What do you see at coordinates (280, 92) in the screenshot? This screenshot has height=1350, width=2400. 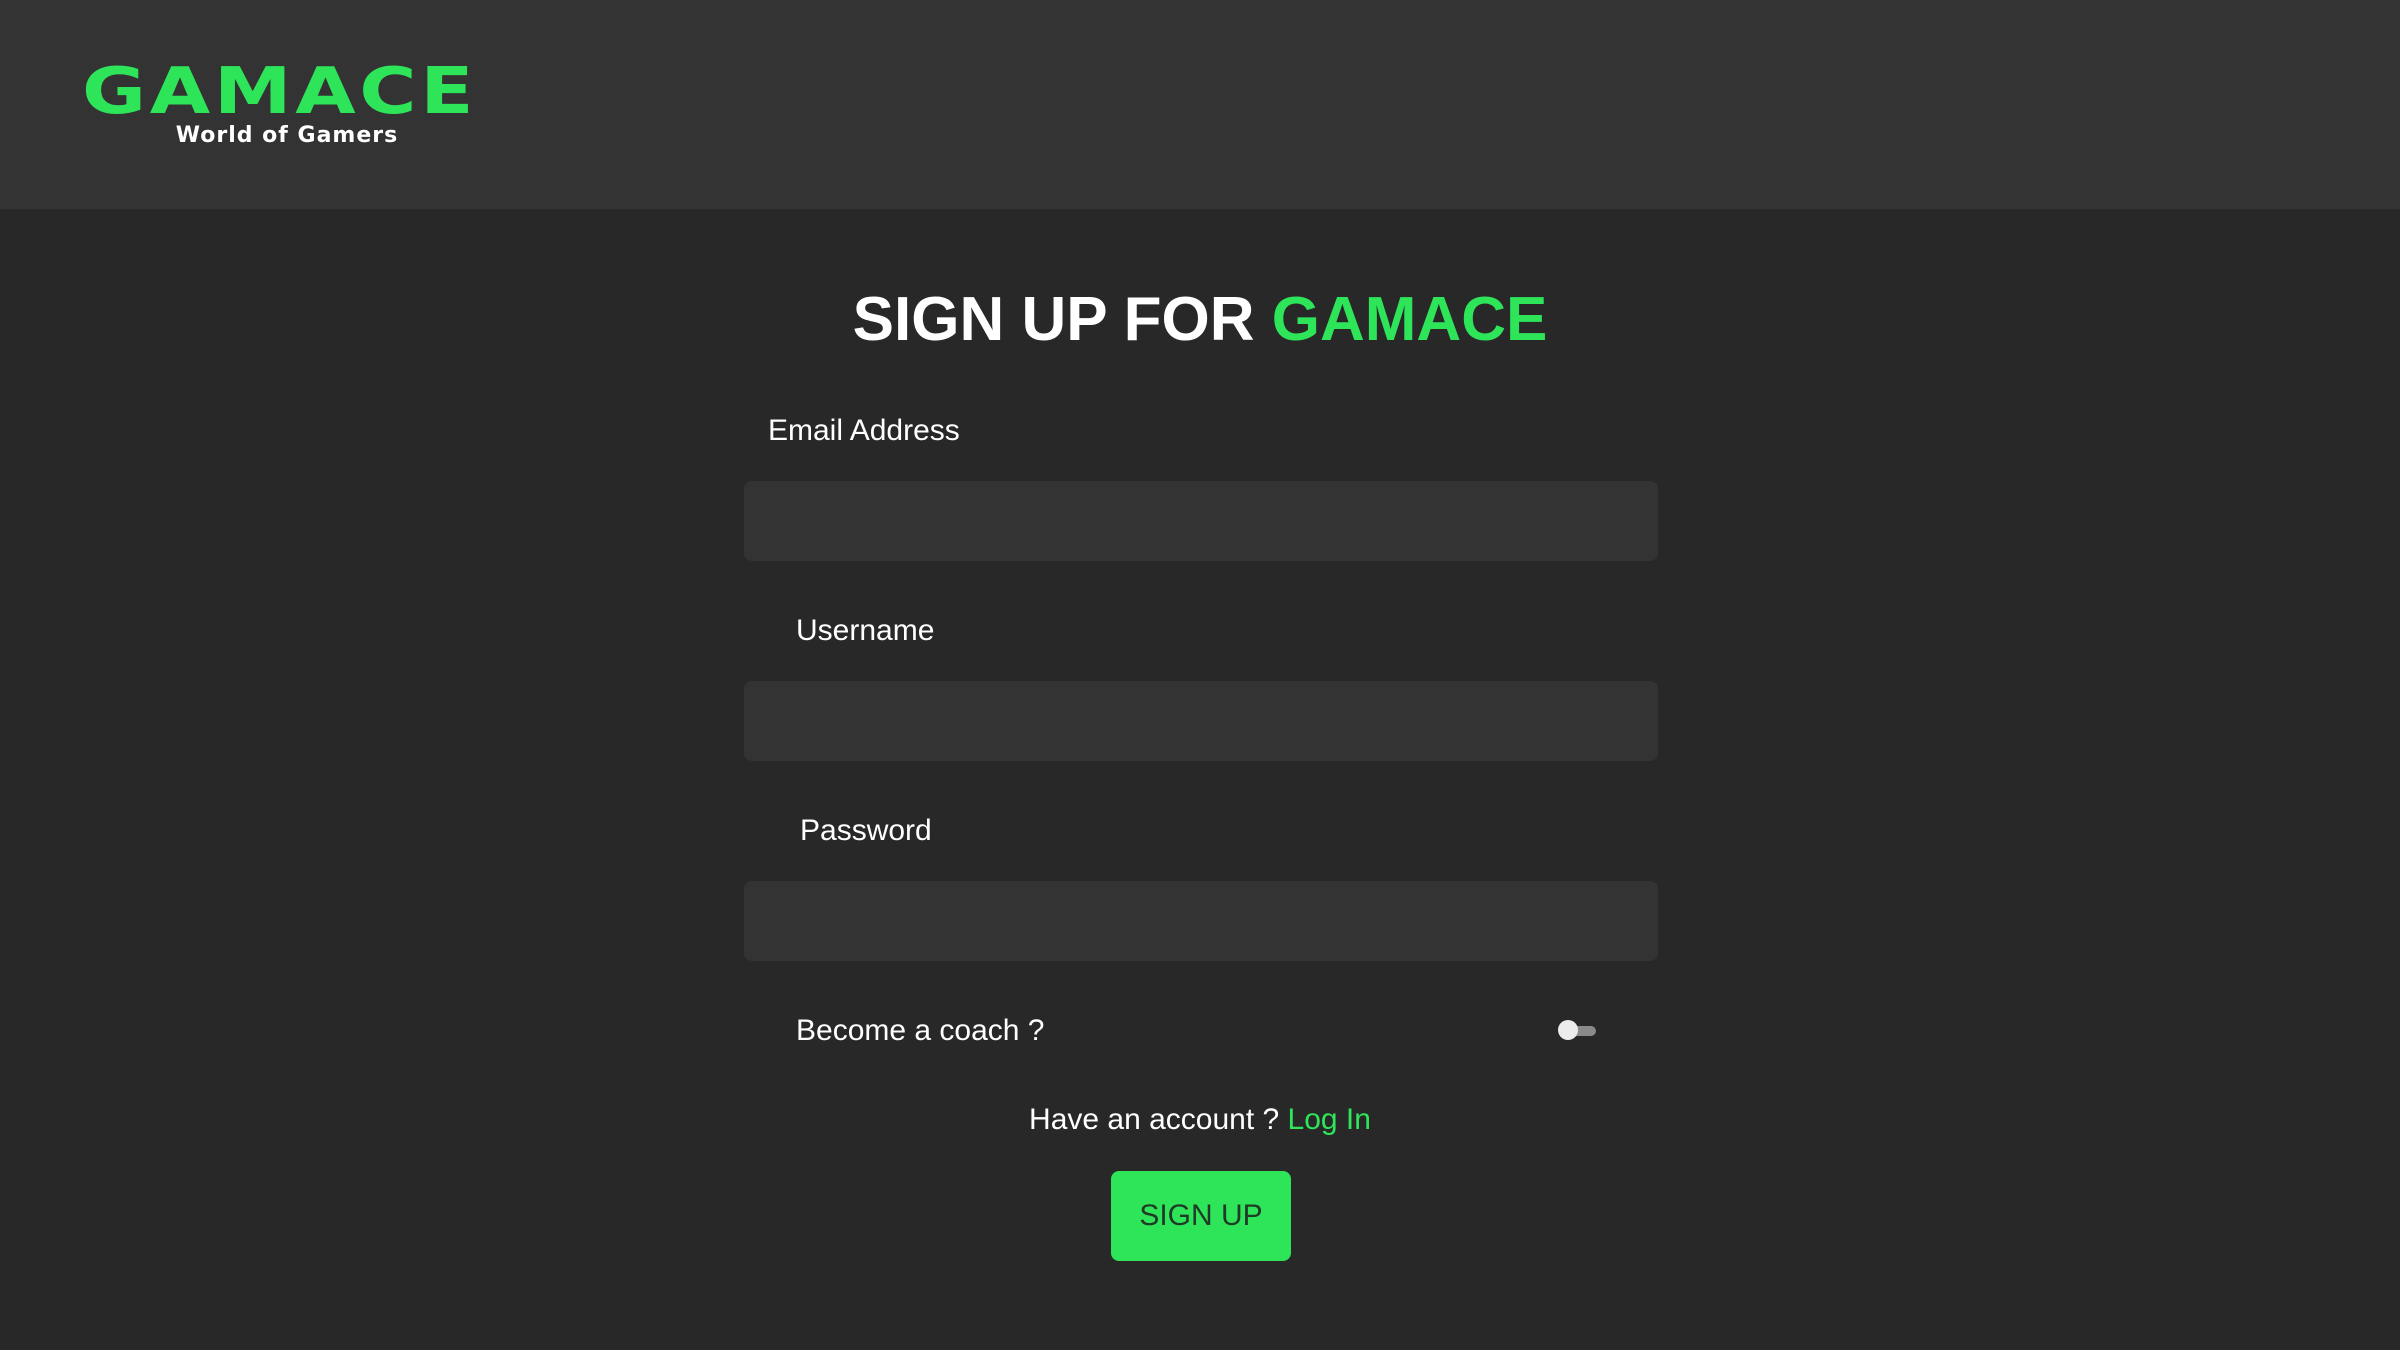 I see `logo-wordmark: GAMACE` at bounding box center [280, 92].